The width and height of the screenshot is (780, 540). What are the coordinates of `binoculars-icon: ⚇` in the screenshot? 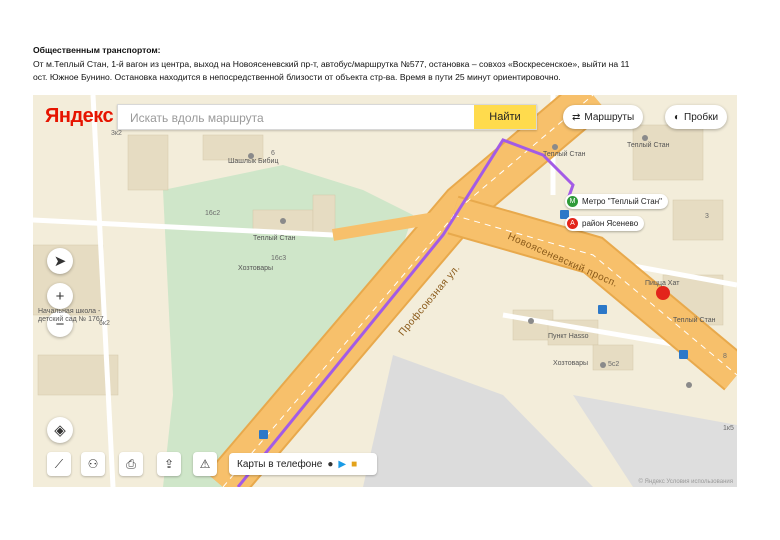 It's located at (93, 464).